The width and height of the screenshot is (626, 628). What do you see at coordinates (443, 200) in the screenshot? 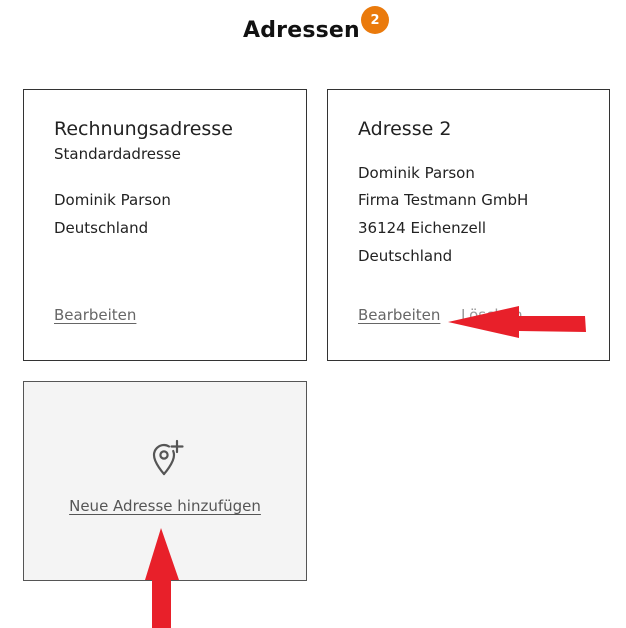
I see `address-line-company: Firma Testmann GmbH` at bounding box center [443, 200].